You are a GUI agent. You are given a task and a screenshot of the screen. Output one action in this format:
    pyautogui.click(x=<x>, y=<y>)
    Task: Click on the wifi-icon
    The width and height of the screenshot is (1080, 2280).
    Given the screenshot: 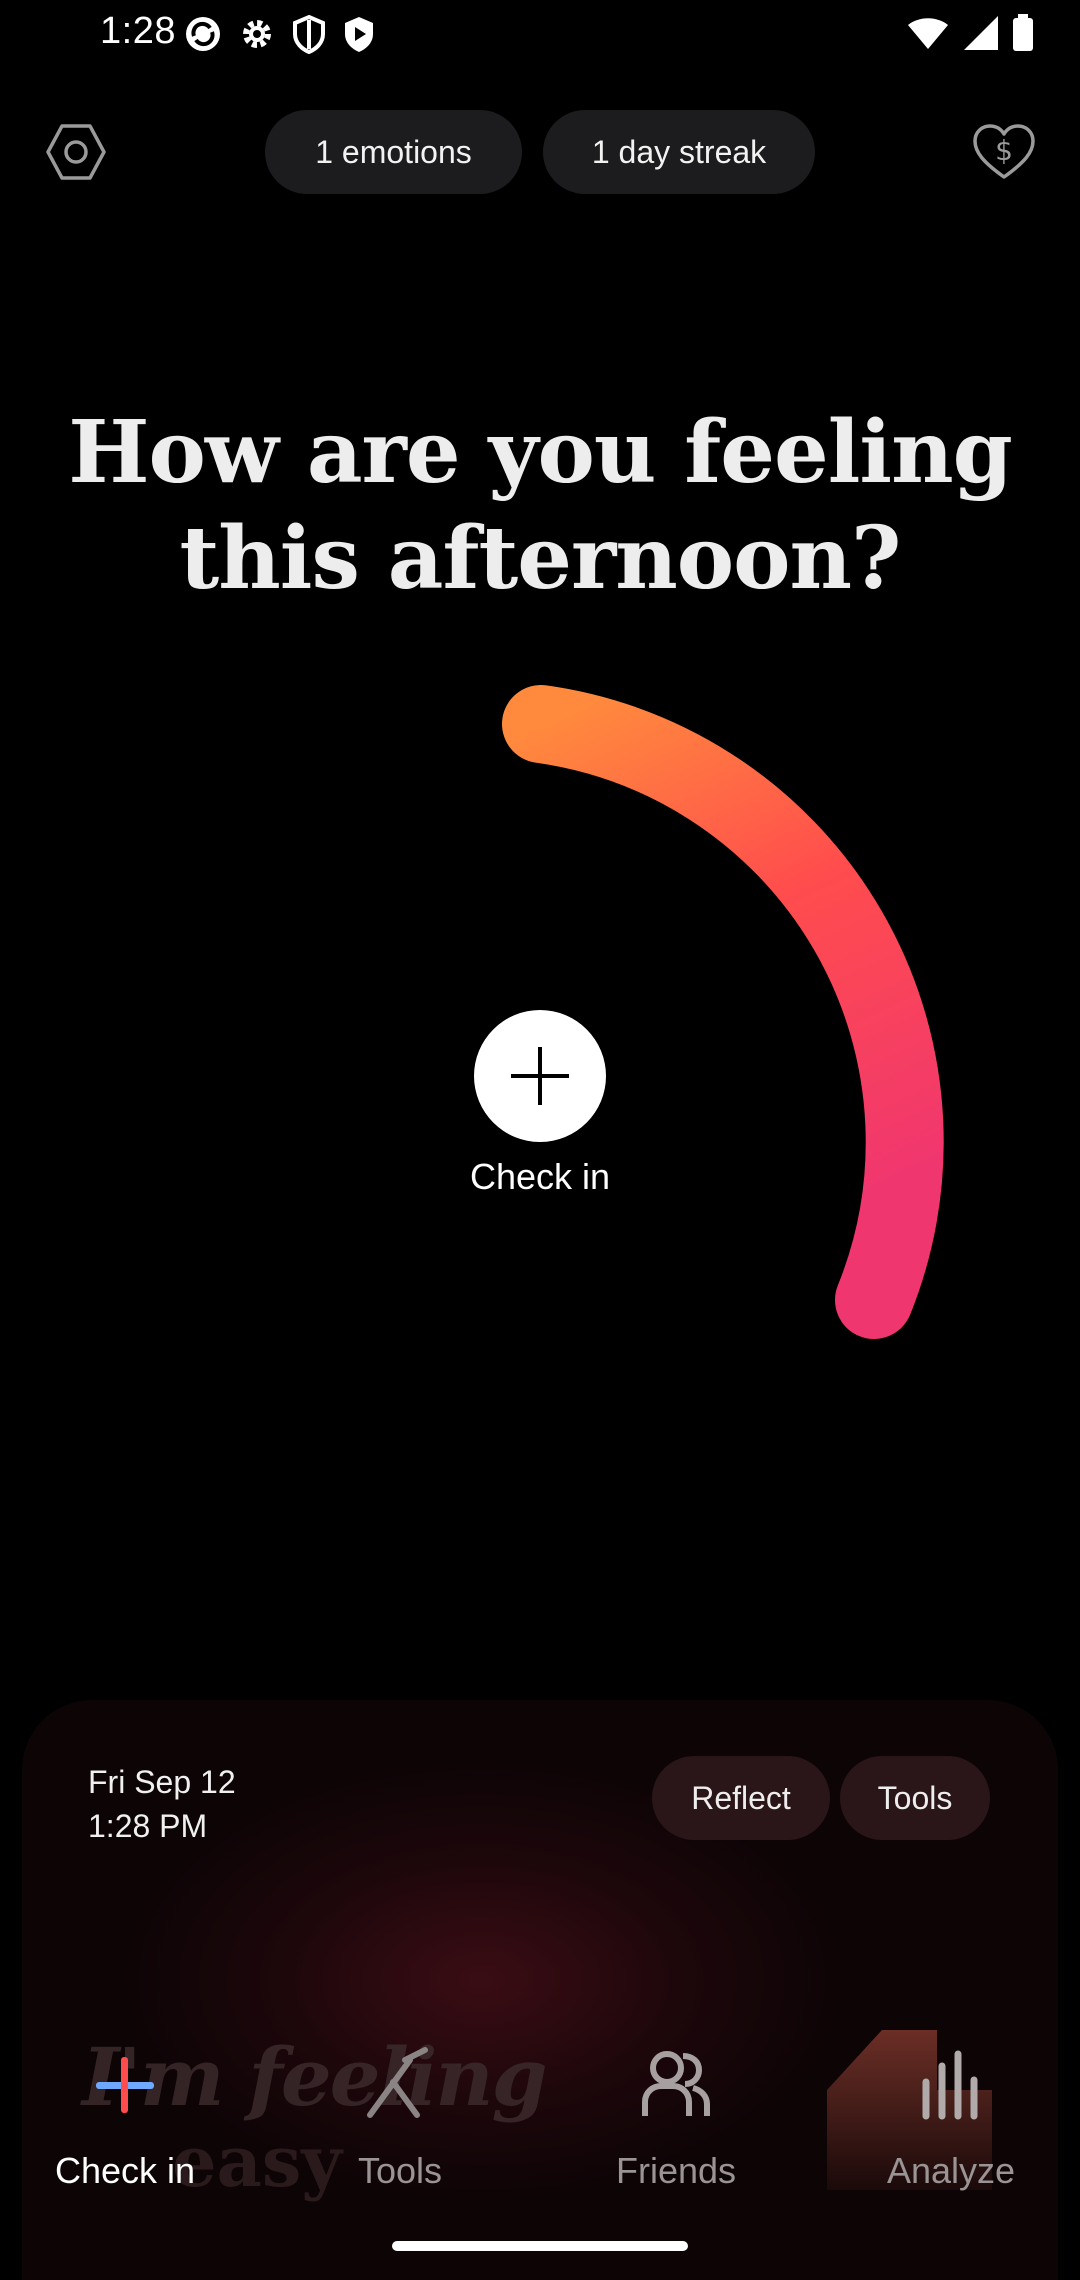 What is the action you would take?
    pyautogui.click(x=928, y=33)
    